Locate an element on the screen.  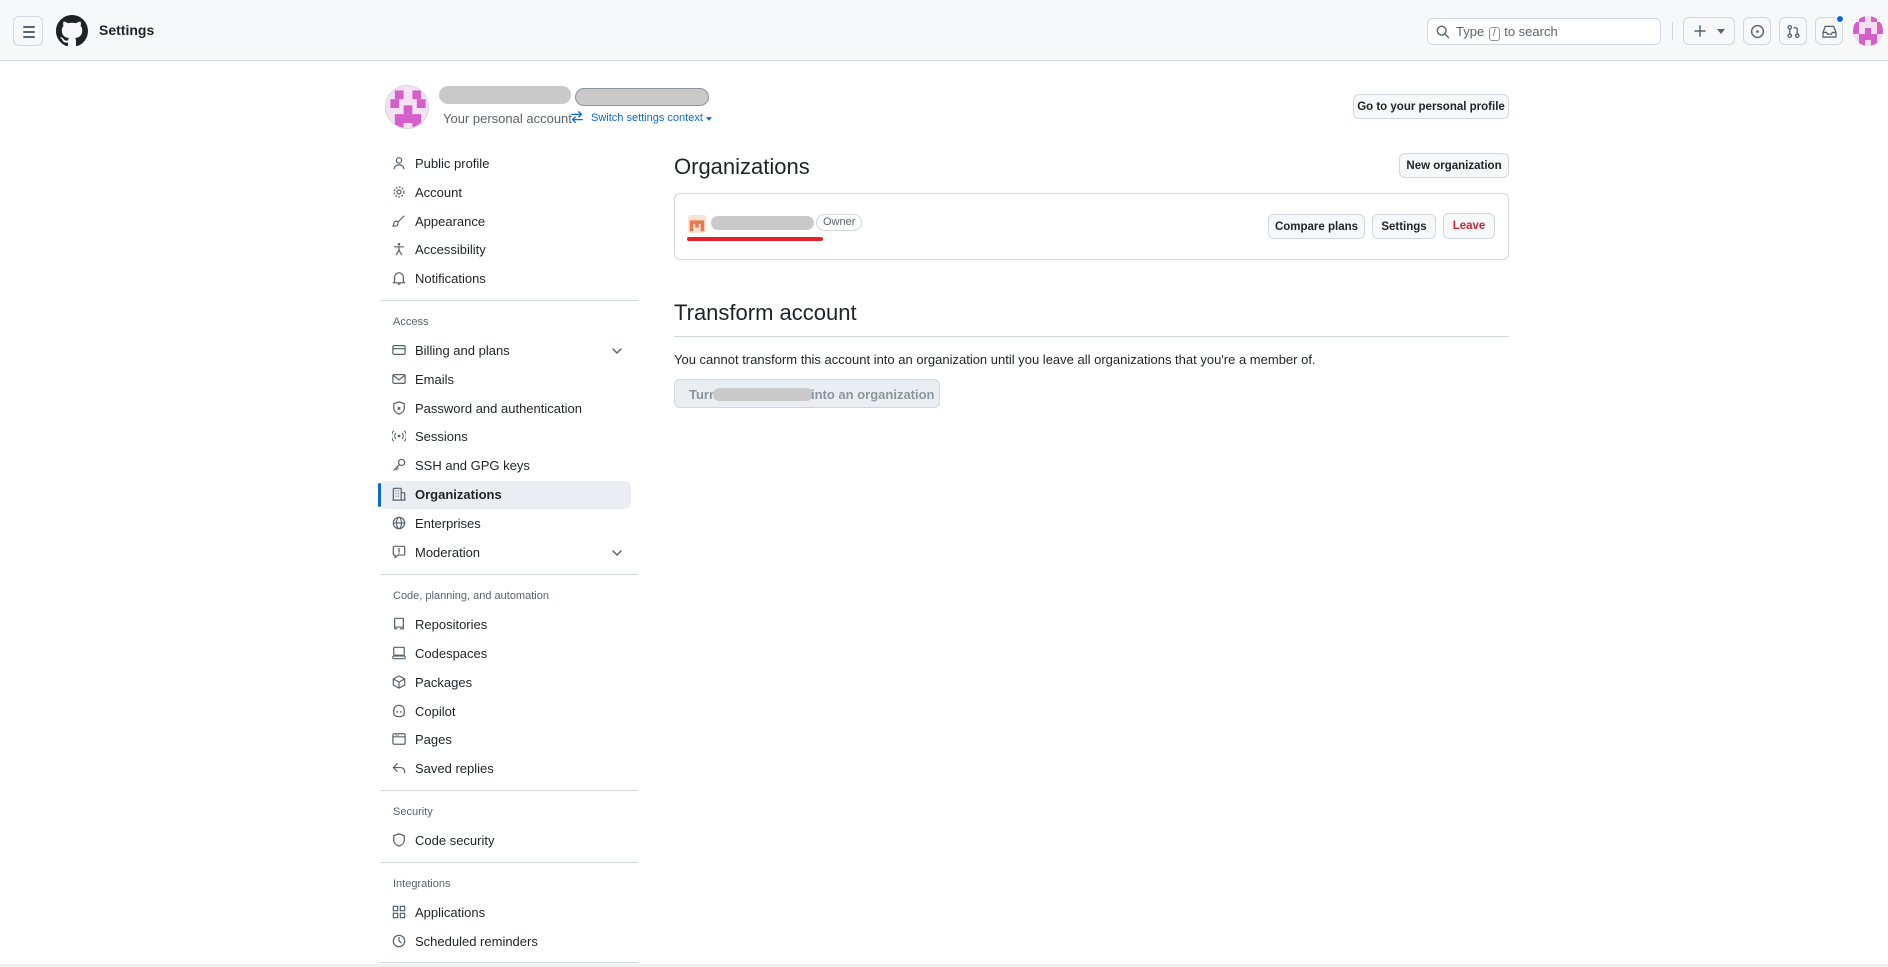
annotation-underline is located at coordinates (755, 239).